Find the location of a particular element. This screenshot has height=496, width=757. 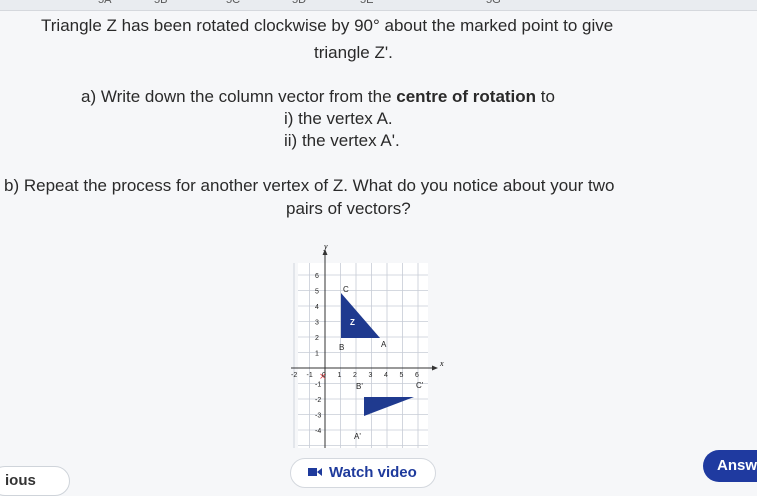

y-tick-label: 5 is located at coordinates (317, 292).